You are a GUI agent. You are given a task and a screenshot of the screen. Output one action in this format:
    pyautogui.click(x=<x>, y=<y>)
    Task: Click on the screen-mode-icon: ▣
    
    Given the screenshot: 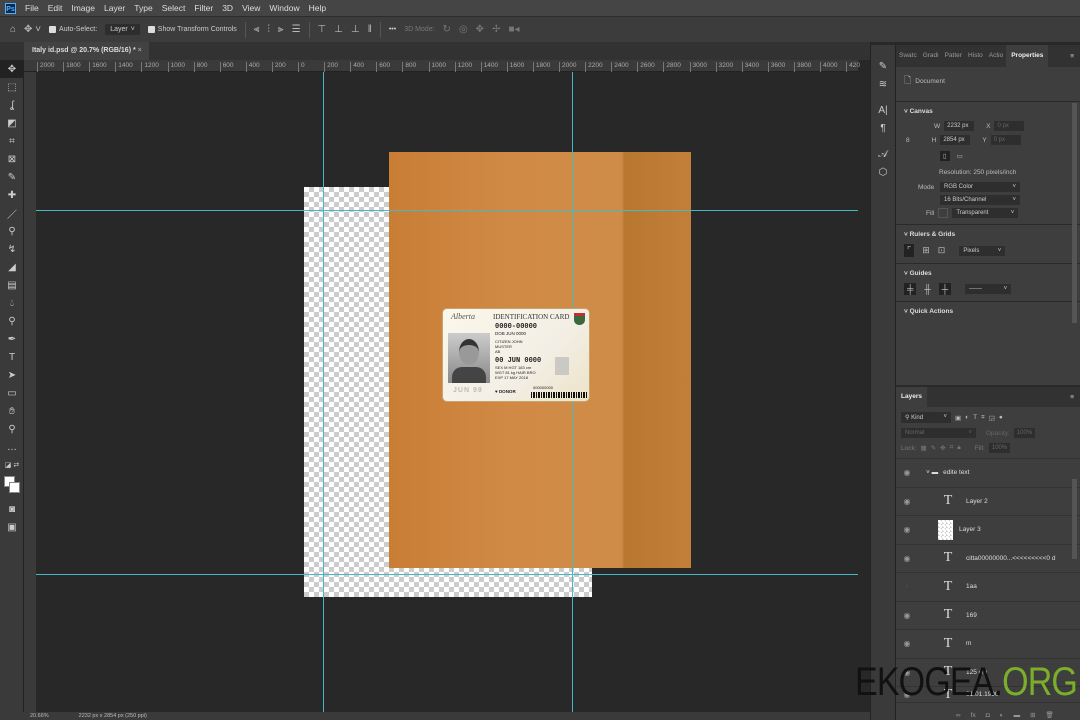 What is the action you would take?
    pyautogui.click(x=12, y=527)
    